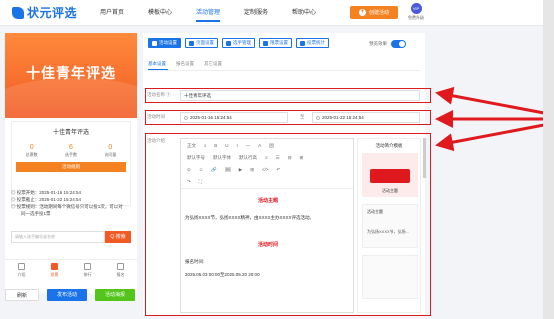 The width and height of the screenshot is (554, 319). I want to click on link-icon: 🔗, so click(214, 171).